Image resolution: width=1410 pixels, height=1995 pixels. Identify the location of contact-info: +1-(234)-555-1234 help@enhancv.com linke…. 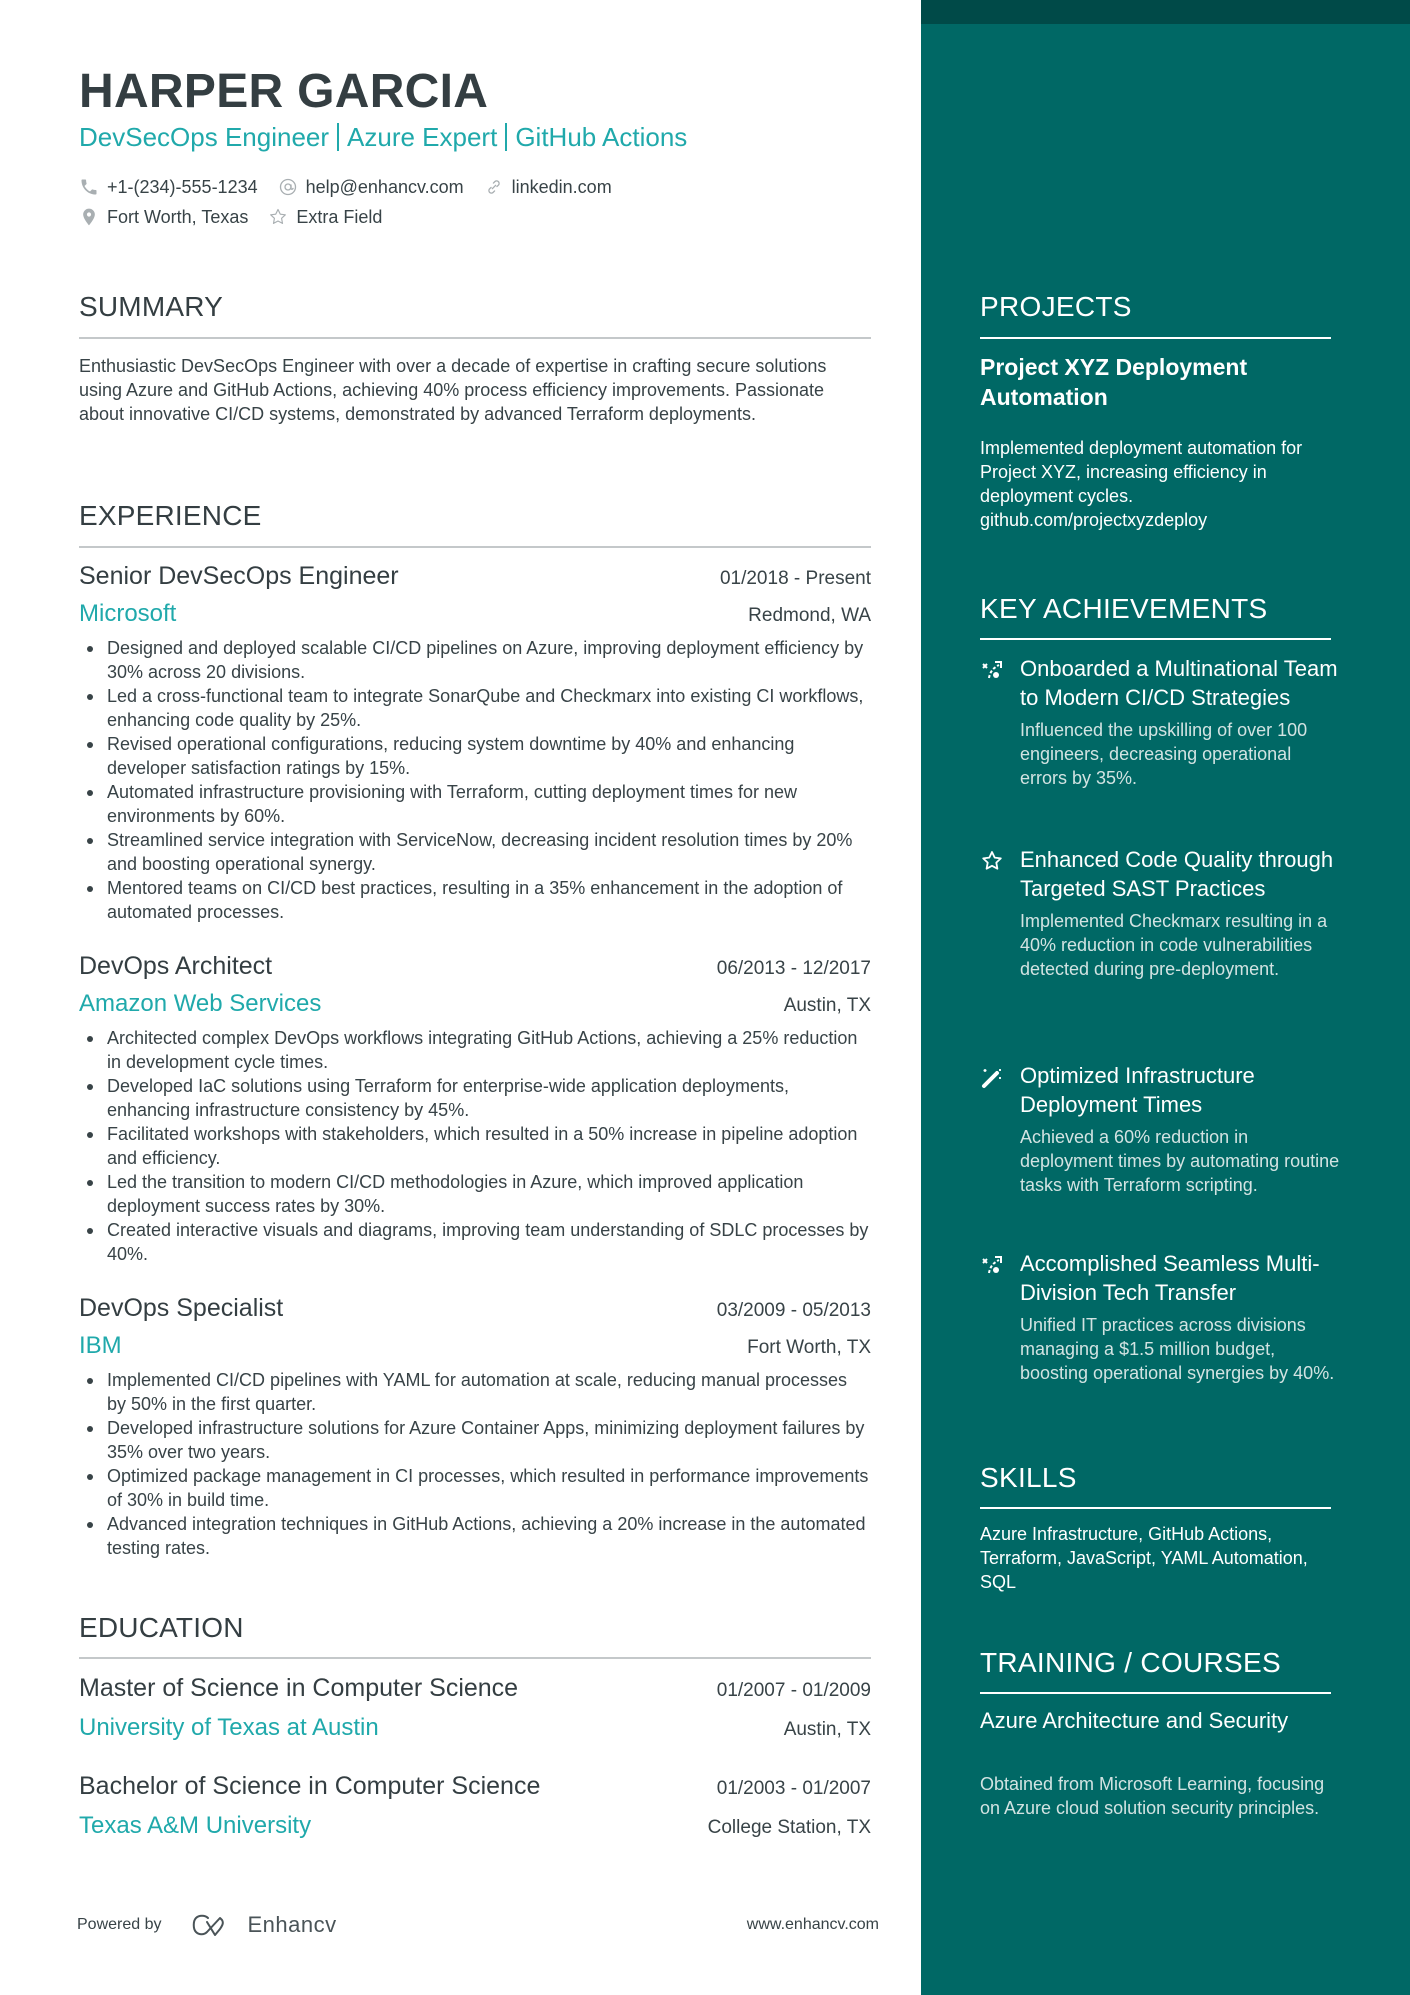
(355, 202).